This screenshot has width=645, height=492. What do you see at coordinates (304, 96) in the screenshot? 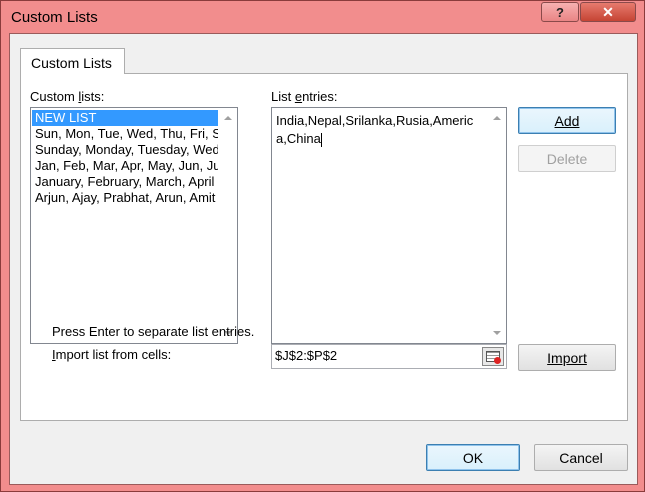
I see `list-entries-label: List entries:` at bounding box center [304, 96].